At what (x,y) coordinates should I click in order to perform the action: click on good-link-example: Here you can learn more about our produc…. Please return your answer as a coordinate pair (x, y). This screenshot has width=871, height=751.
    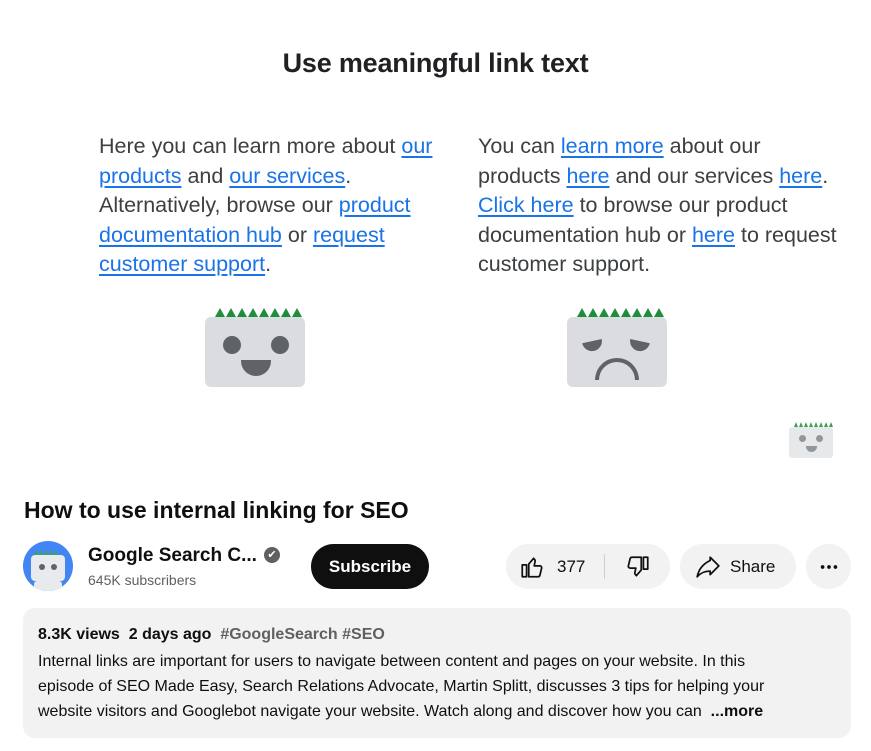
    Looking at the image, I should click on (266, 205).